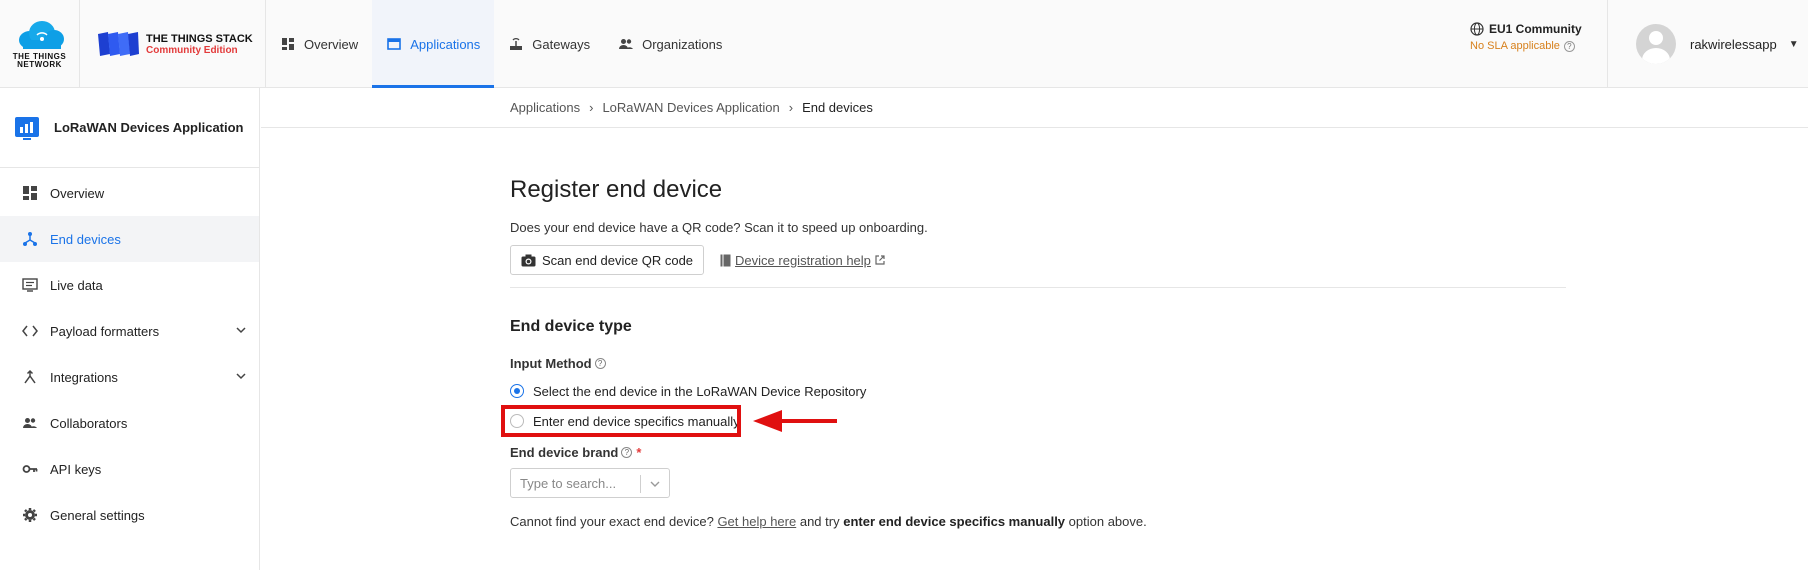 The width and height of the screenshot is (1808, 570). I want to click on get-help-link: Get help here, so click(756, 521).